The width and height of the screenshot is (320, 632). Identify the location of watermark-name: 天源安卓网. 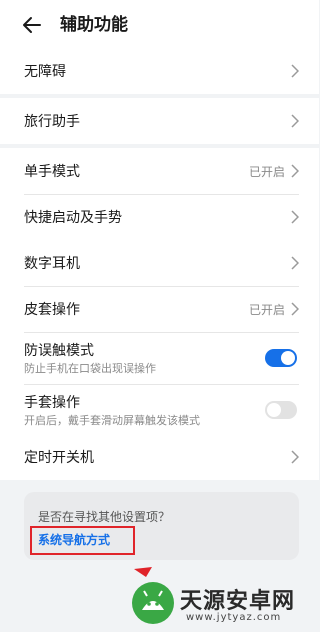
(238, 601).